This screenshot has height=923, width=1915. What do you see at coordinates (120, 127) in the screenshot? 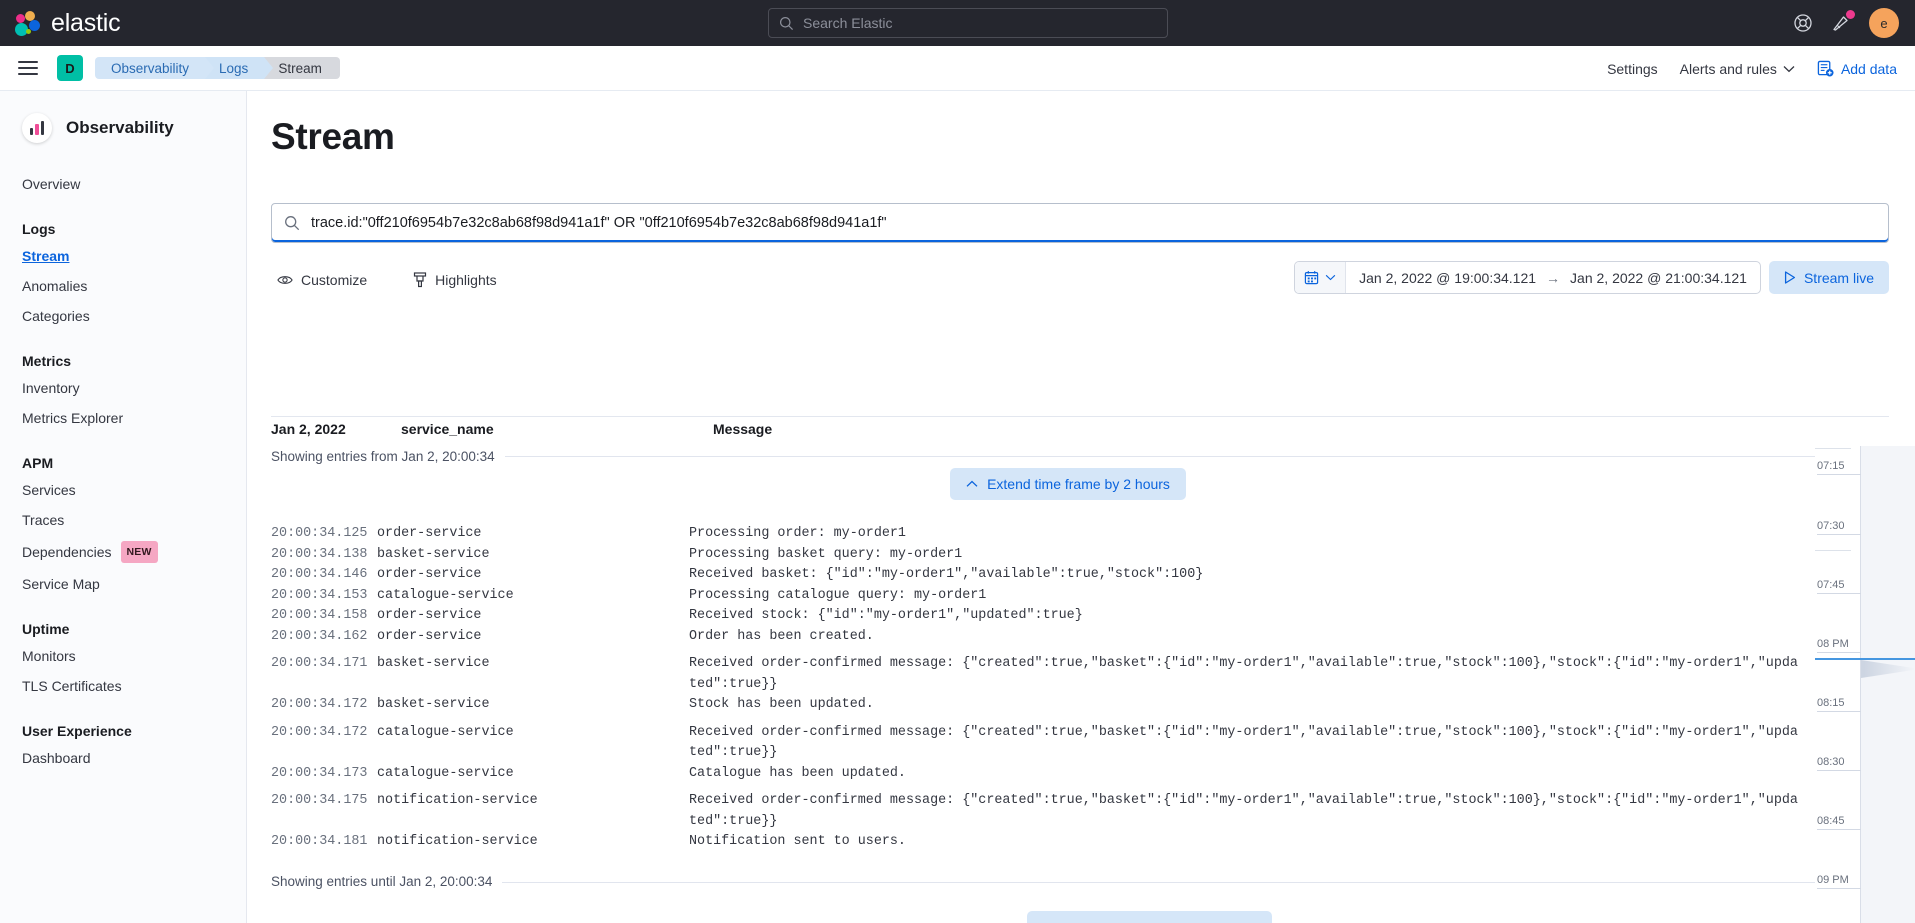
I see `sidebar-title: Observability` at bounding box center [120, 127].